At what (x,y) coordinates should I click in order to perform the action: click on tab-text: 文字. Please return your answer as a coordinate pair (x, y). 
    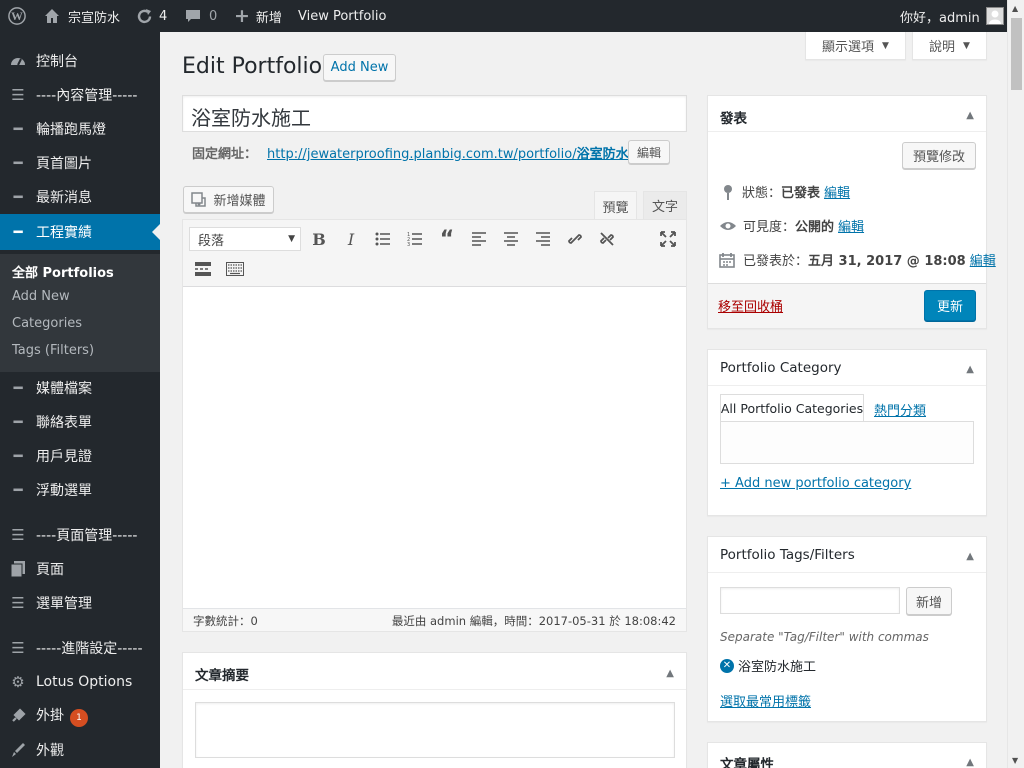
    Looking at the image, I should click on (665, 205).